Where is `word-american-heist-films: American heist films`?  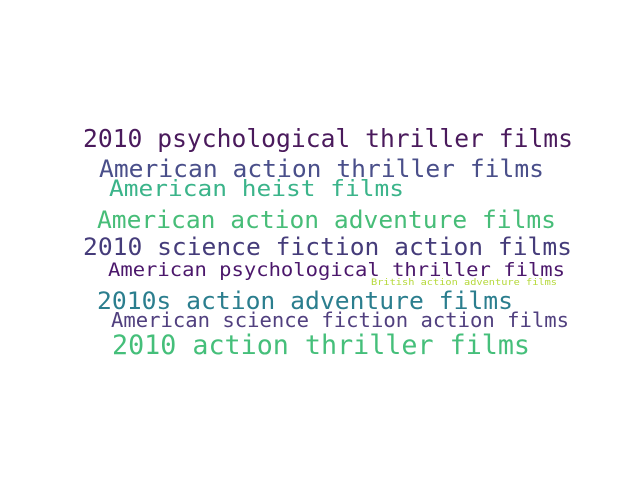 word-american-heist-films: American heist films is located at coordinates (256, 189).